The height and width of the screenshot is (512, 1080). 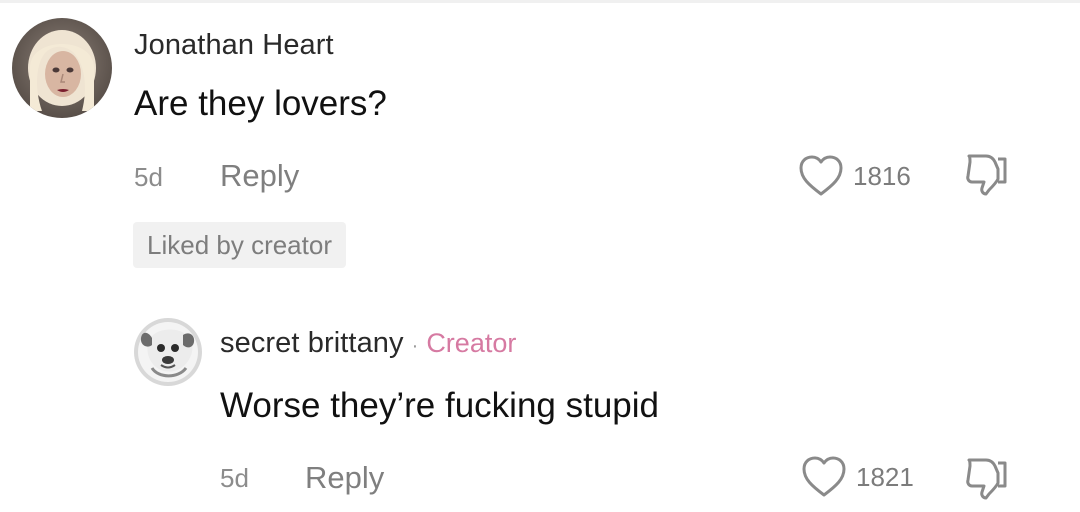 What do you see at coordinates (234, 45) in the screenshot?
I see `comment-username: Jonathan Heart` at bounding box center [234, 45].